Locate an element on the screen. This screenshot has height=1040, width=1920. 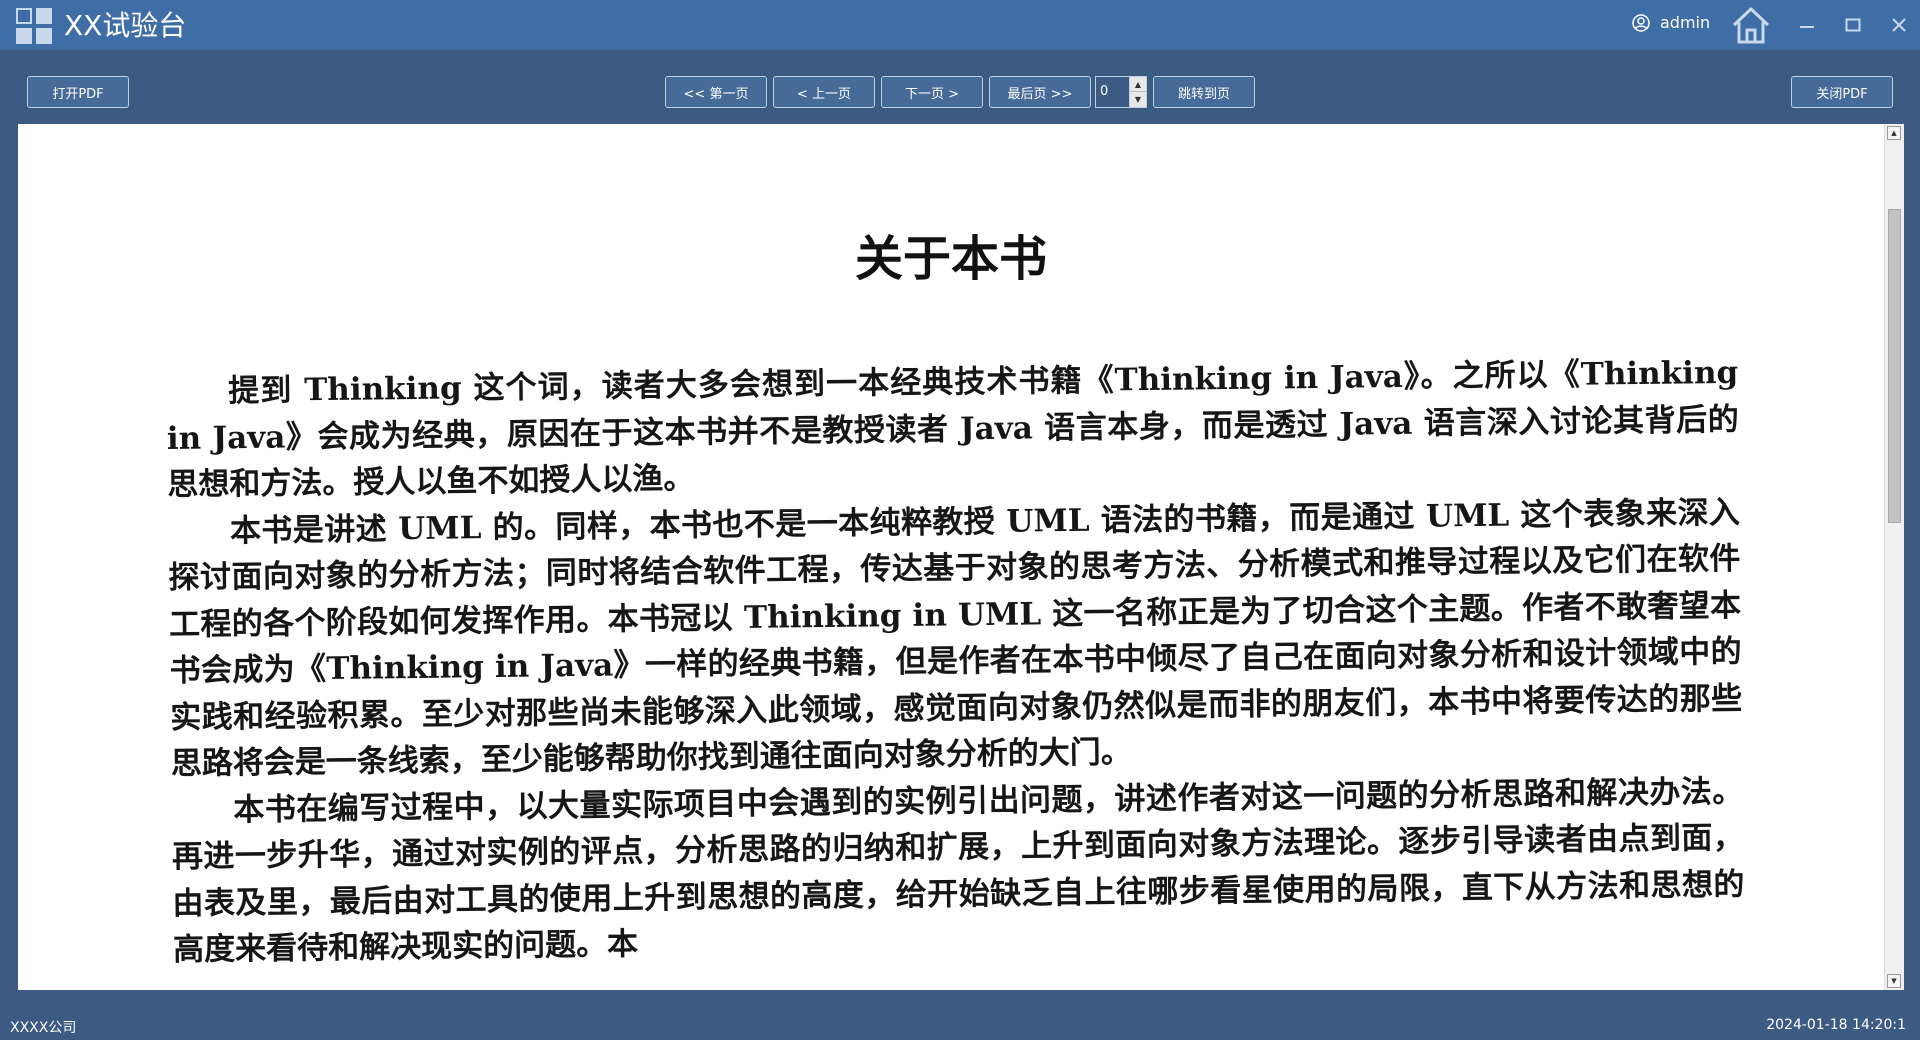
home-icon is located at coordinates (1751, 25).